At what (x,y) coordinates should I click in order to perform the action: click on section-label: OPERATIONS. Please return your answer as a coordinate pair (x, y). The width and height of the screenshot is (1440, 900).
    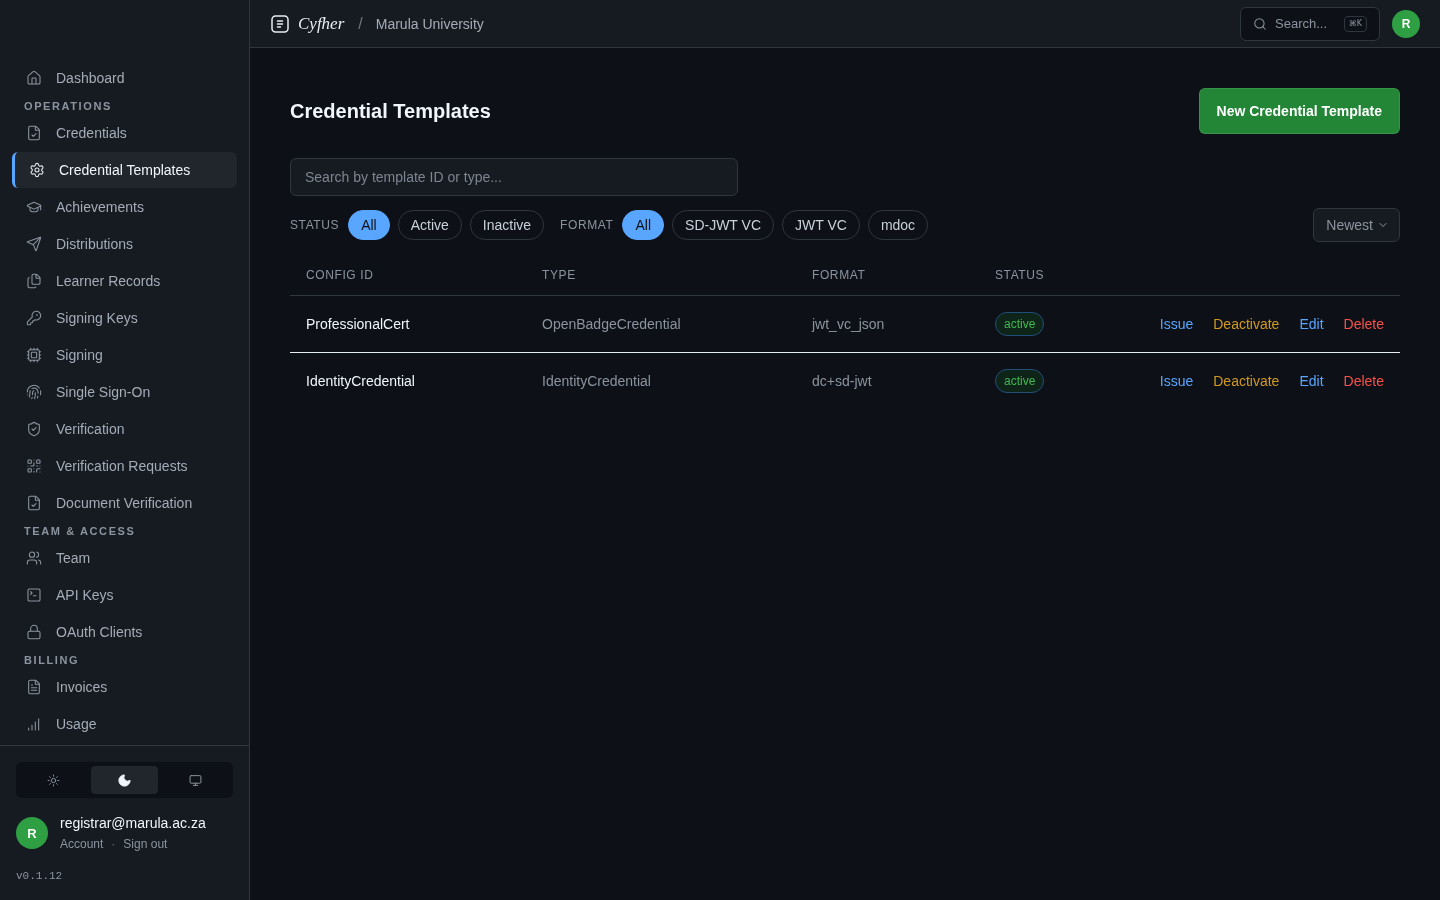
    Looking at the image, I should click on (67, 106).